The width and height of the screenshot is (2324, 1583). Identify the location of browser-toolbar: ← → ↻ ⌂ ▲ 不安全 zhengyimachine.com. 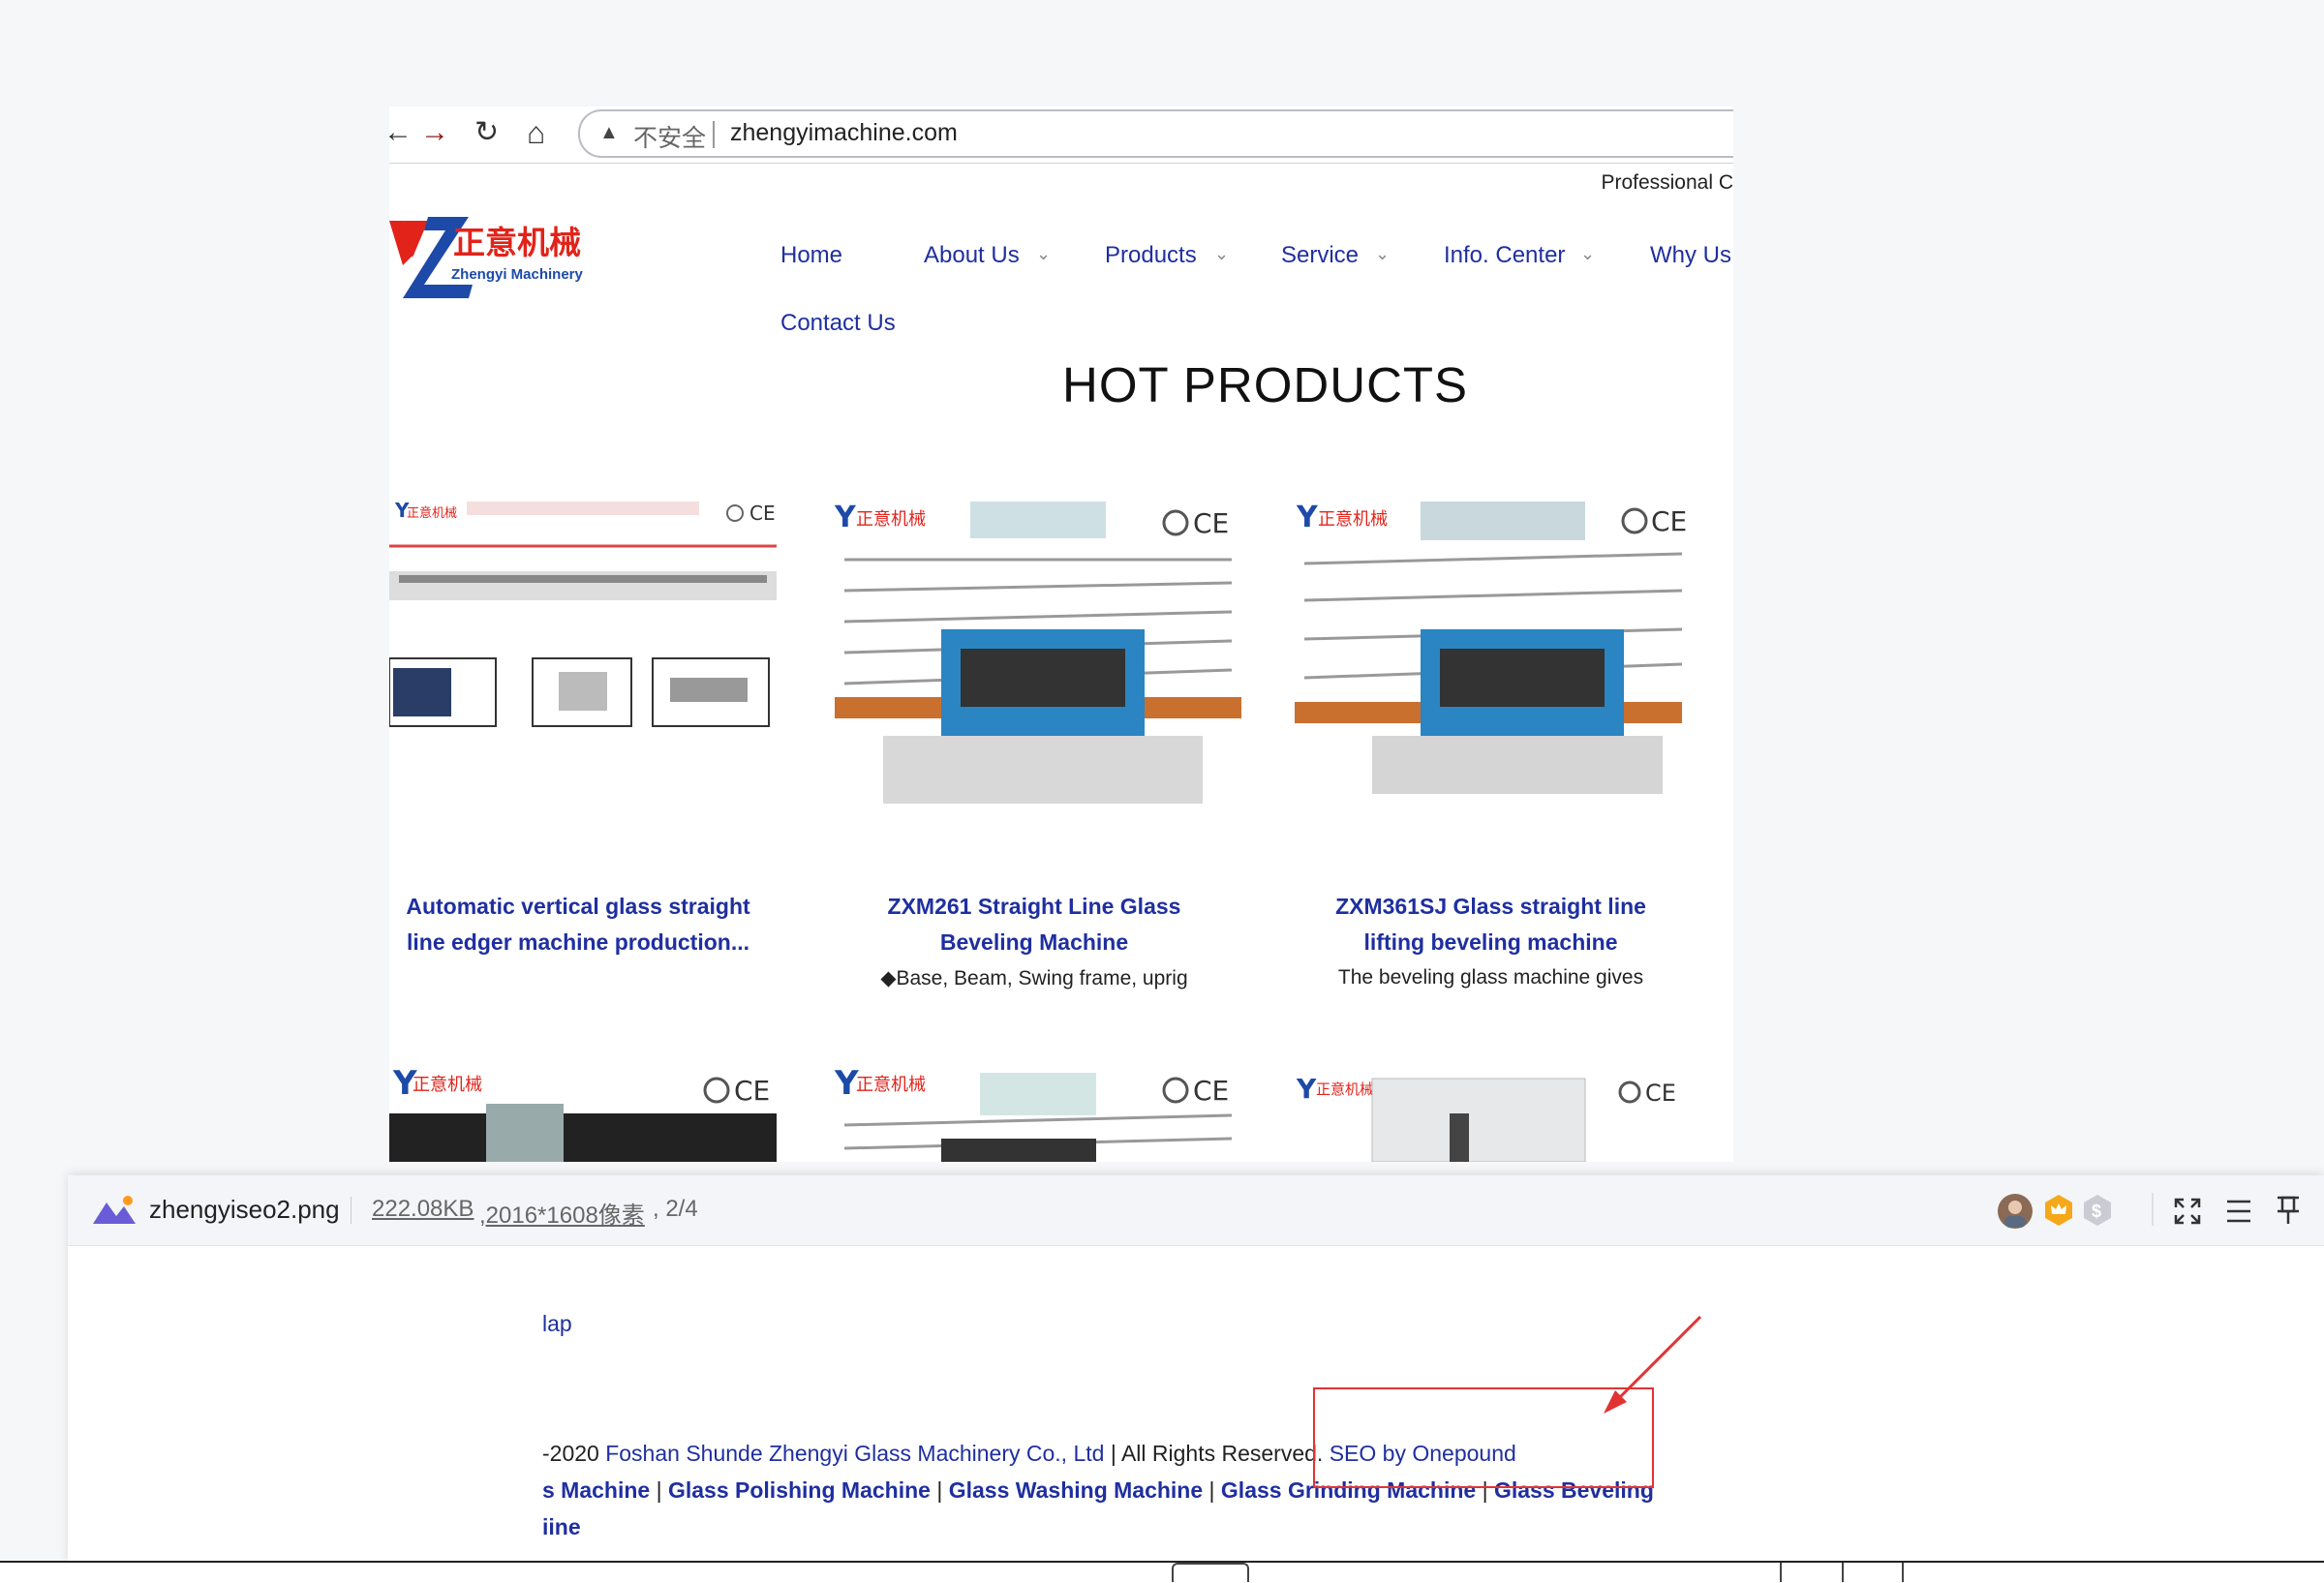
(1061, 134).